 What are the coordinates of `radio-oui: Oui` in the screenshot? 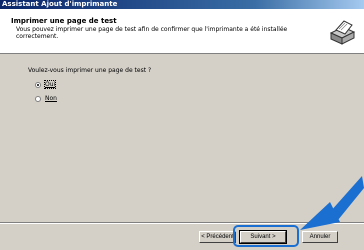 It's located at (46, 84).